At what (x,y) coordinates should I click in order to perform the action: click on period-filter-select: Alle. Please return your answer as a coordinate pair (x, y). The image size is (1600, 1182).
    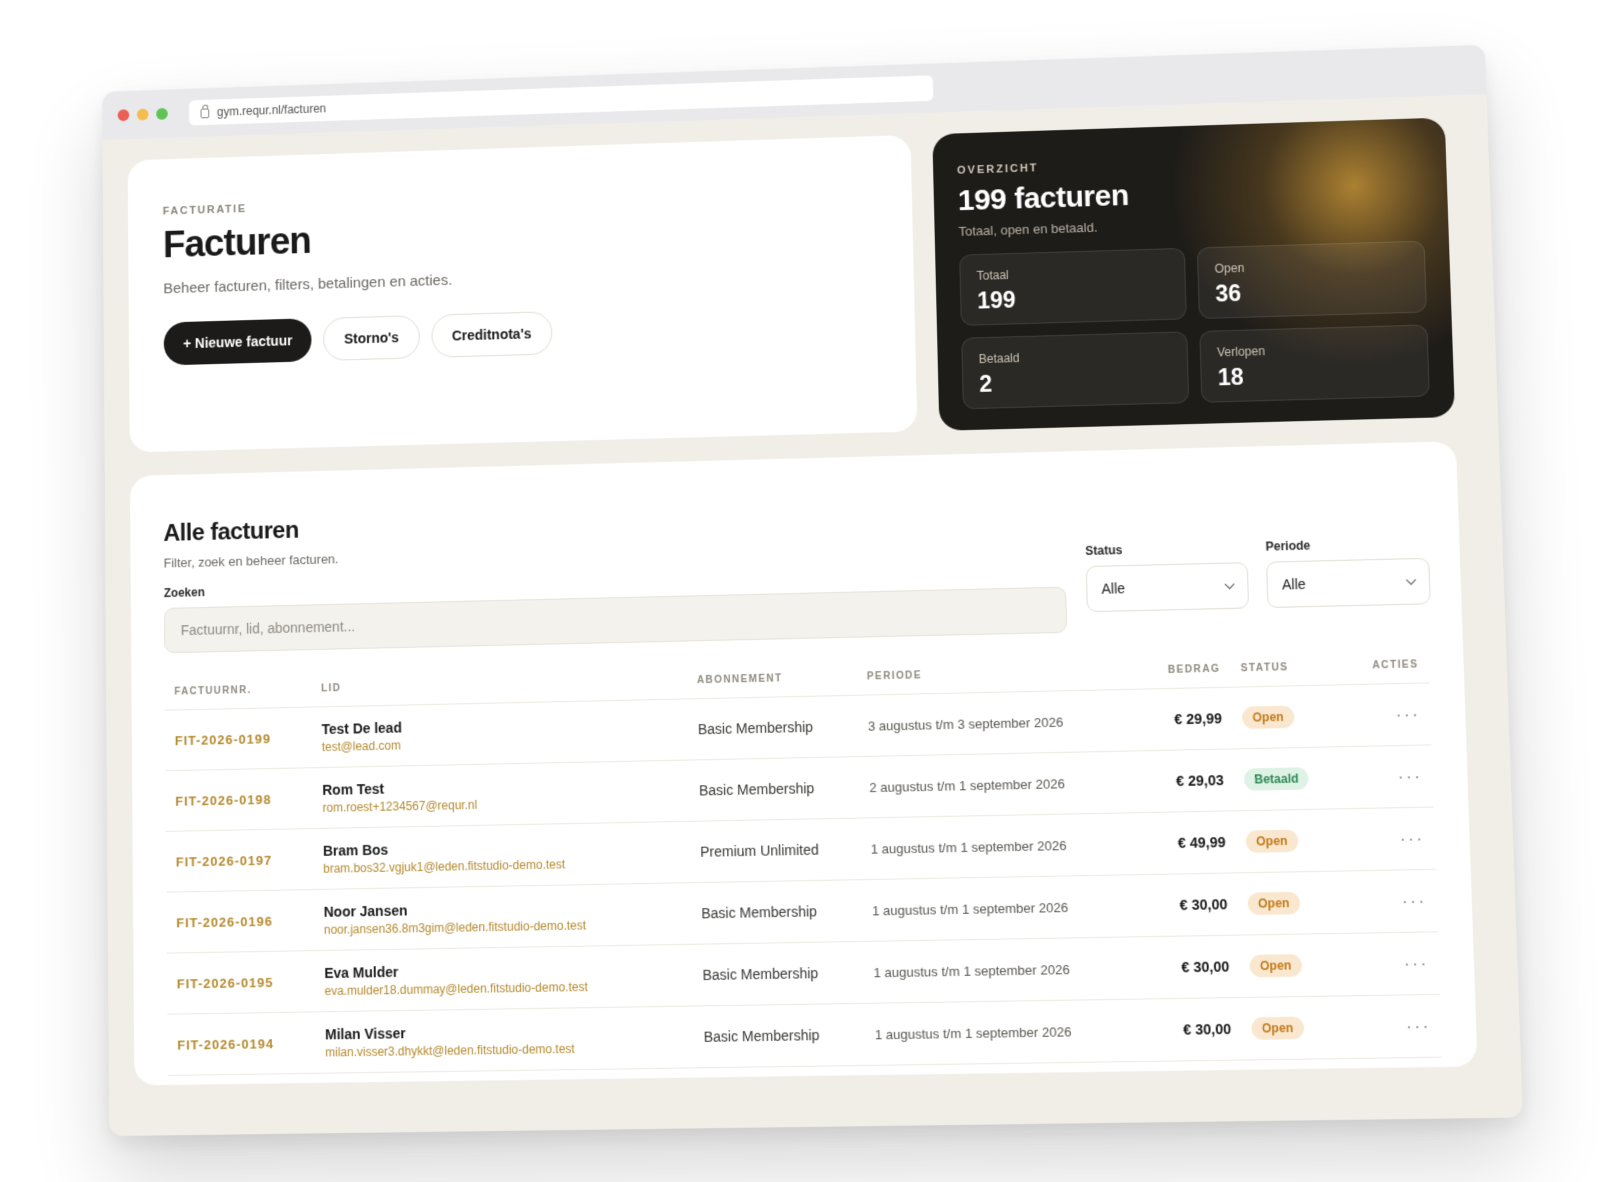
    Looking at the image, I should click on (1348, 583).